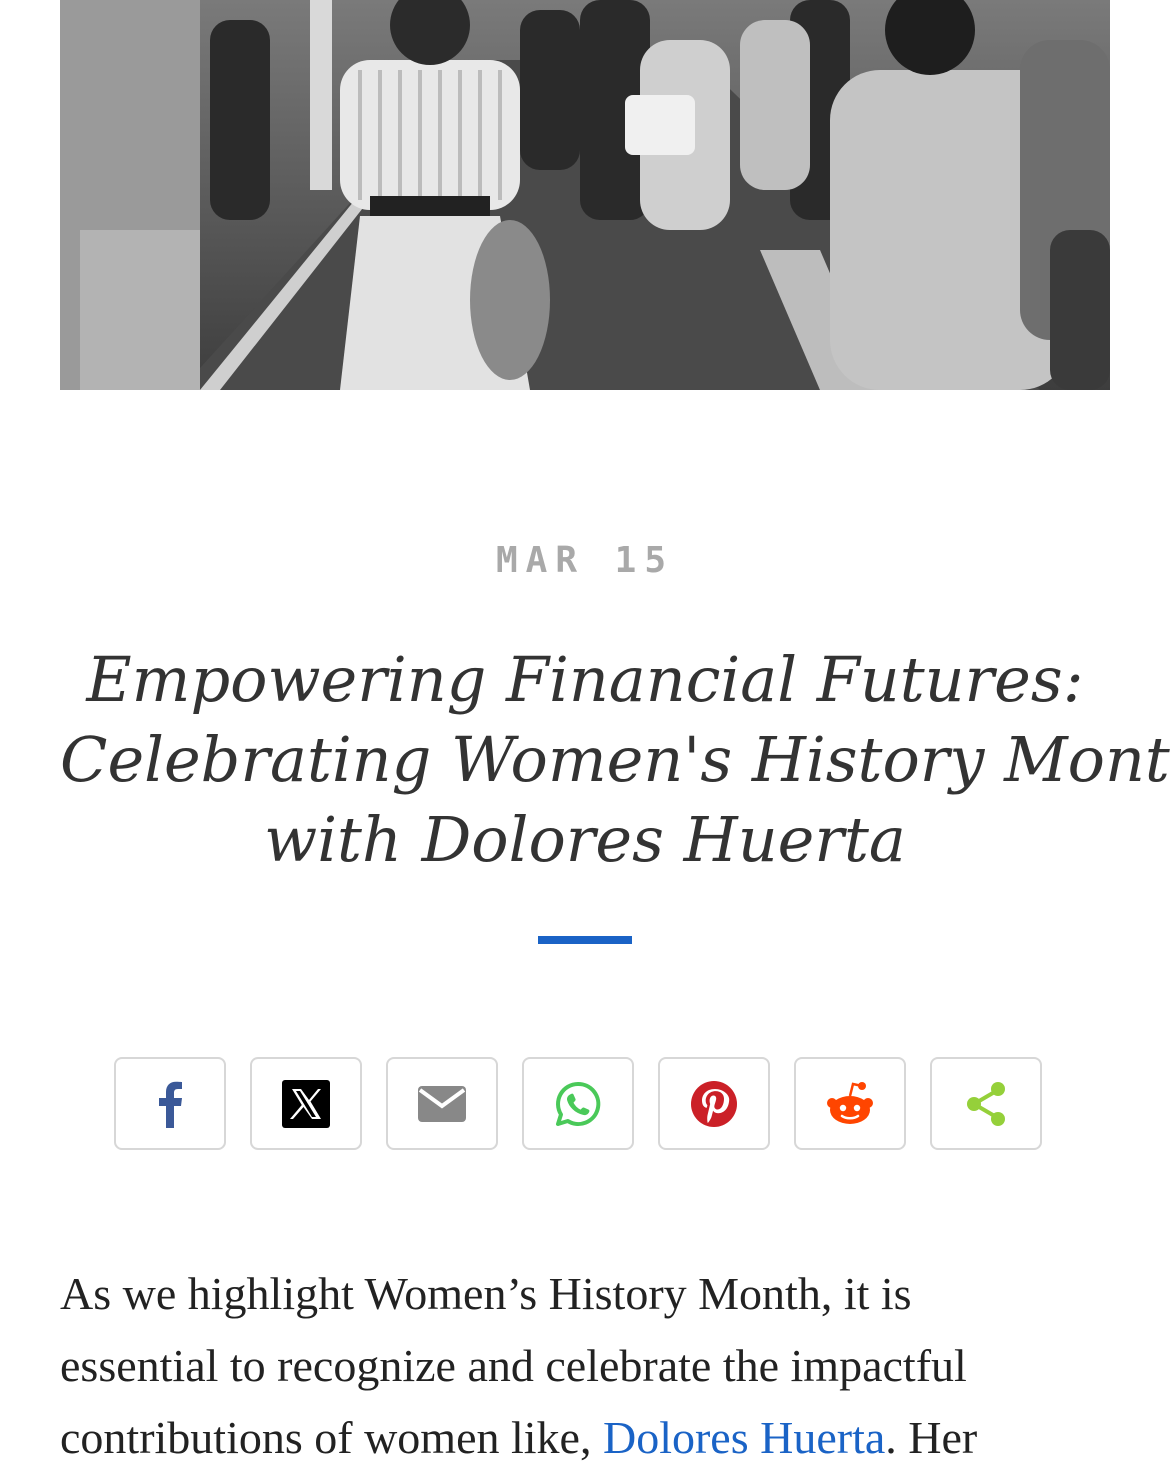  I want to click on whatsapp-icon, so click(578, 1103).